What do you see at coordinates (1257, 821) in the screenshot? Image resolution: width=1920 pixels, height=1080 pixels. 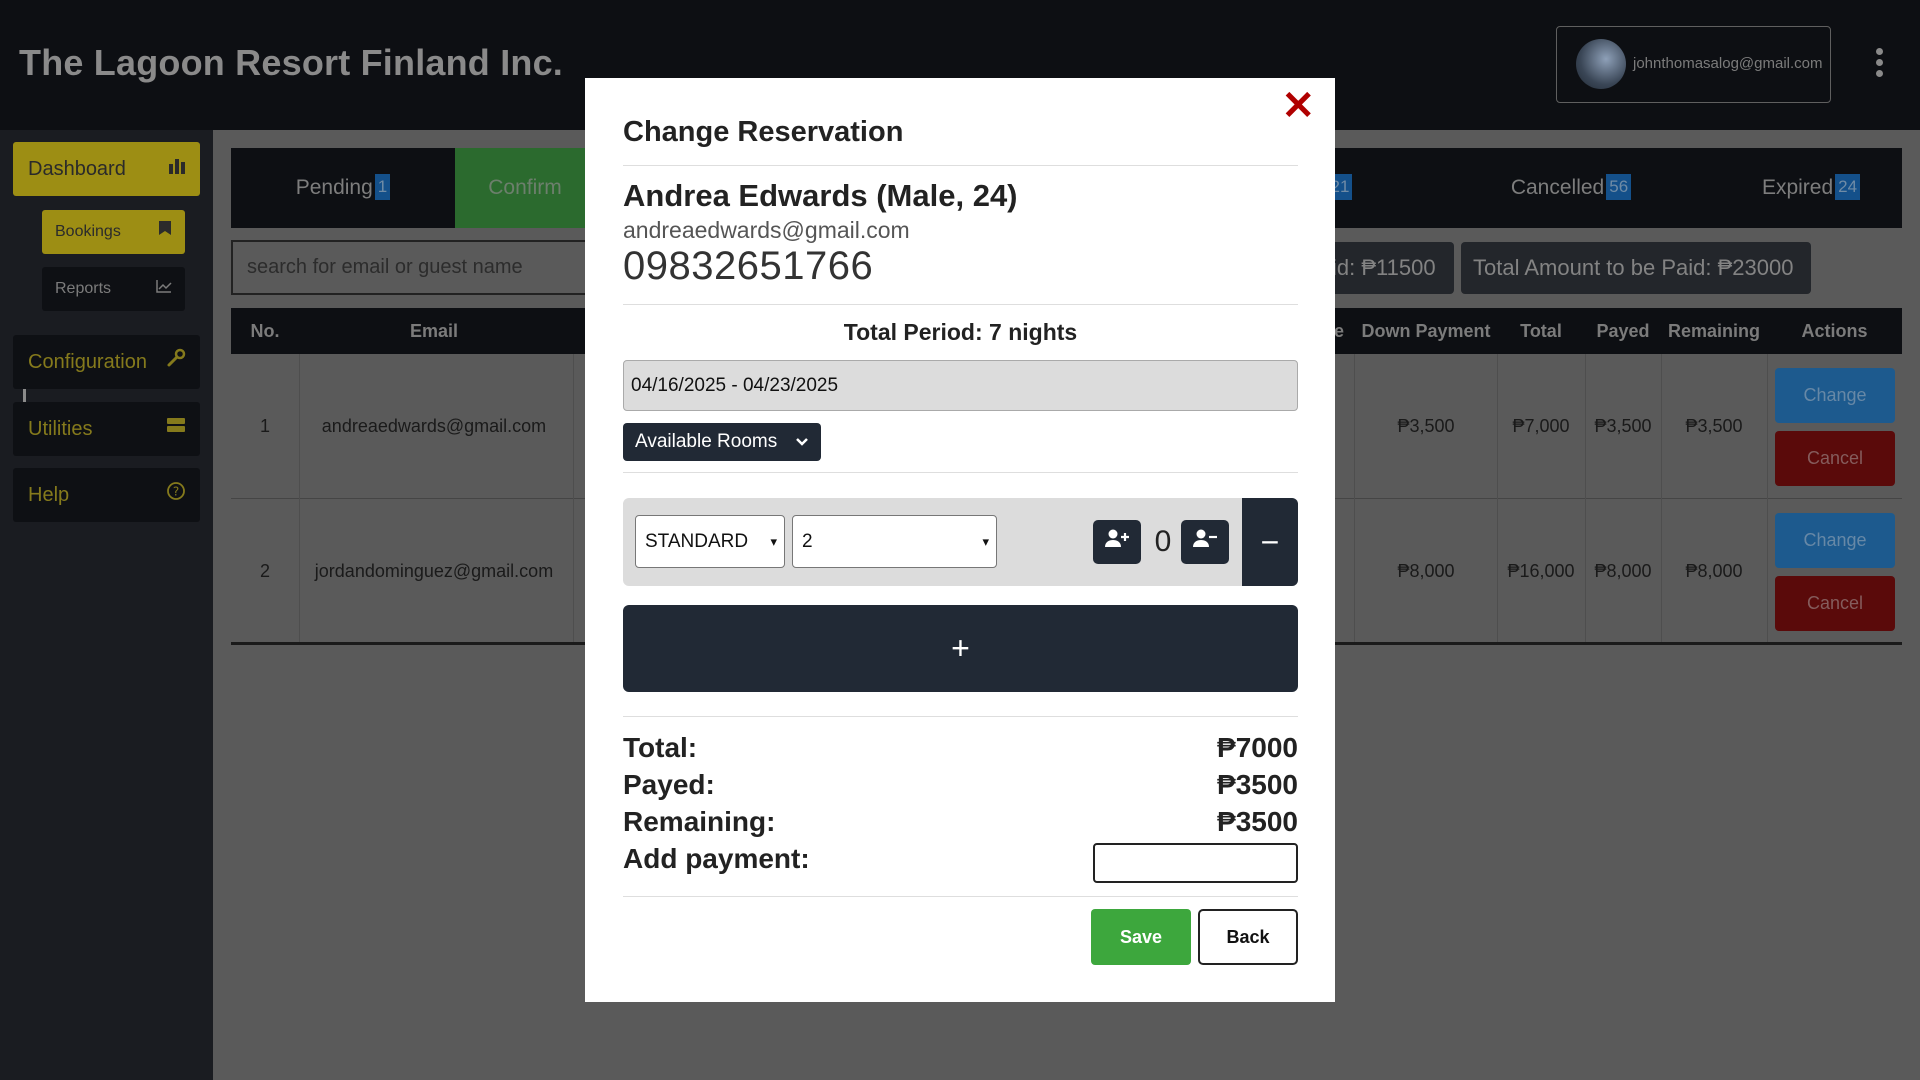 I see `remaining-value: ₱3500` at bounding box center [1257, 821].